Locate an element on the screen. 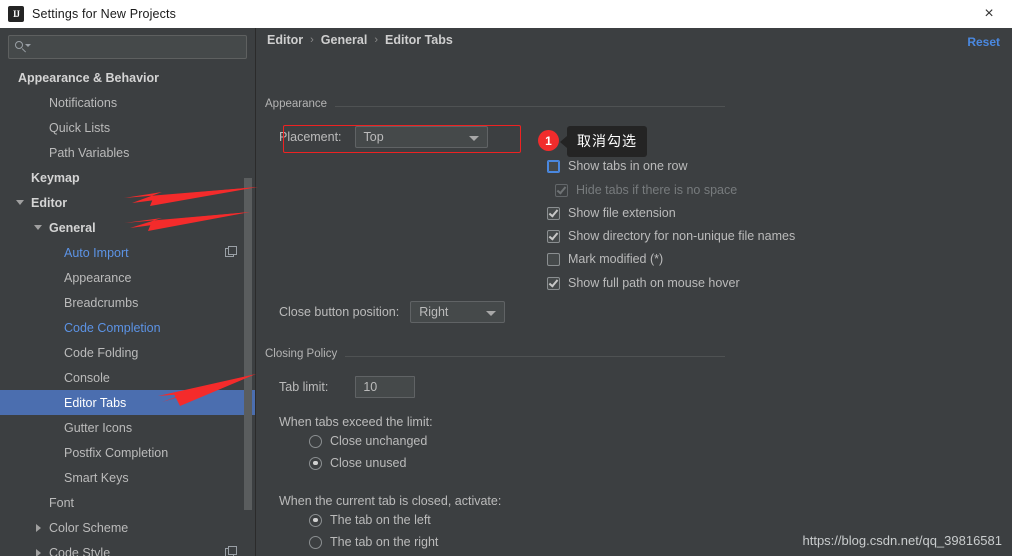 Image resolution: width=1012 pixels, height=556 pixels. search-input is located at coordinates (134, 47).